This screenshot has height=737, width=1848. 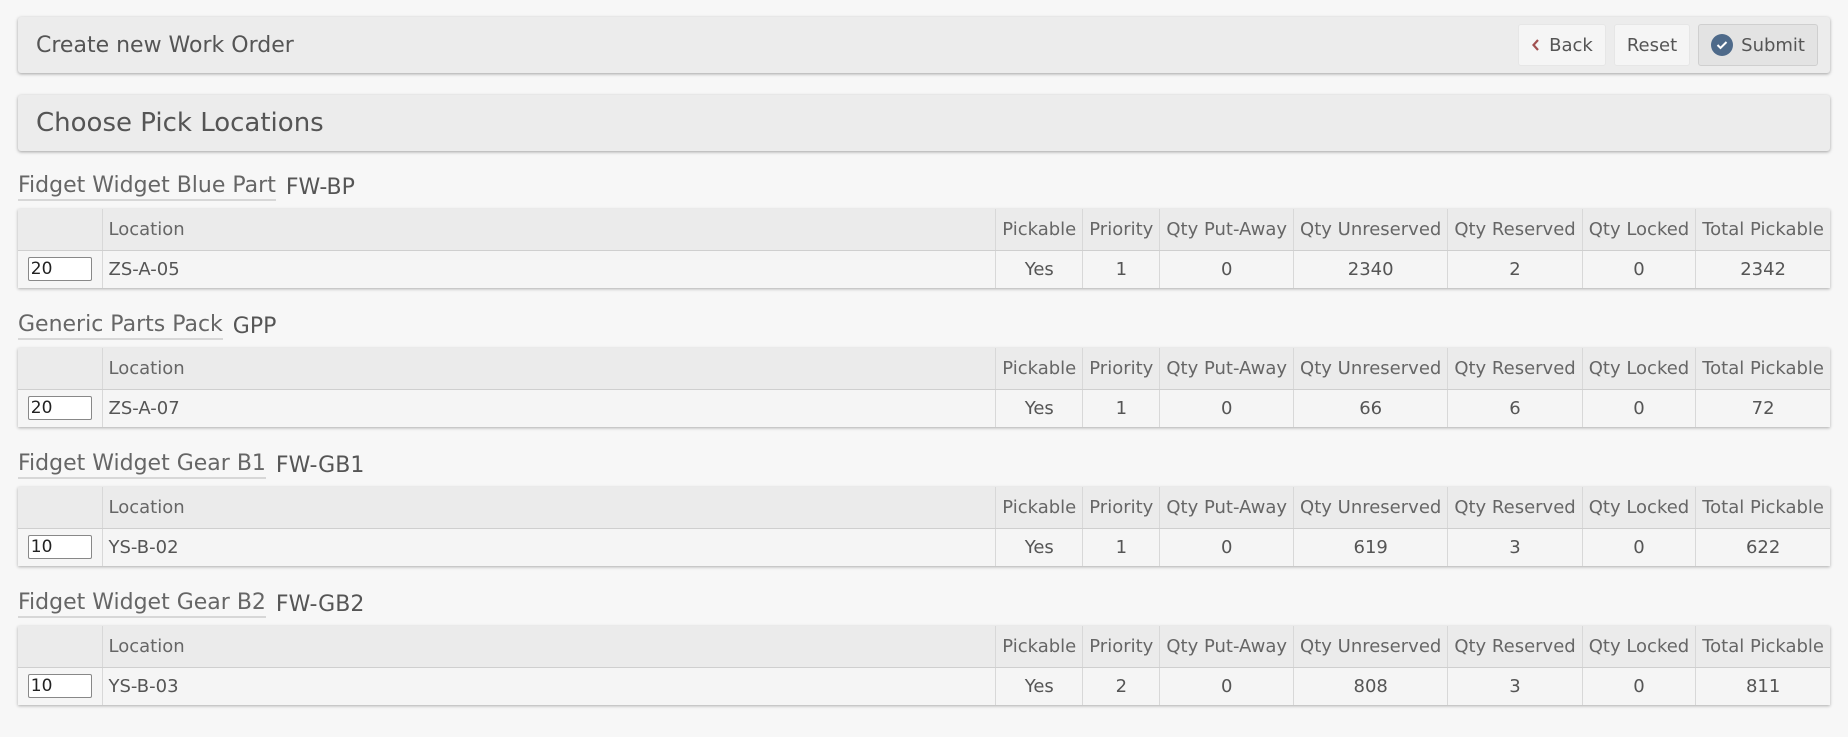 I want to click on reset-button: Reset, so click(x=1652, y=45).